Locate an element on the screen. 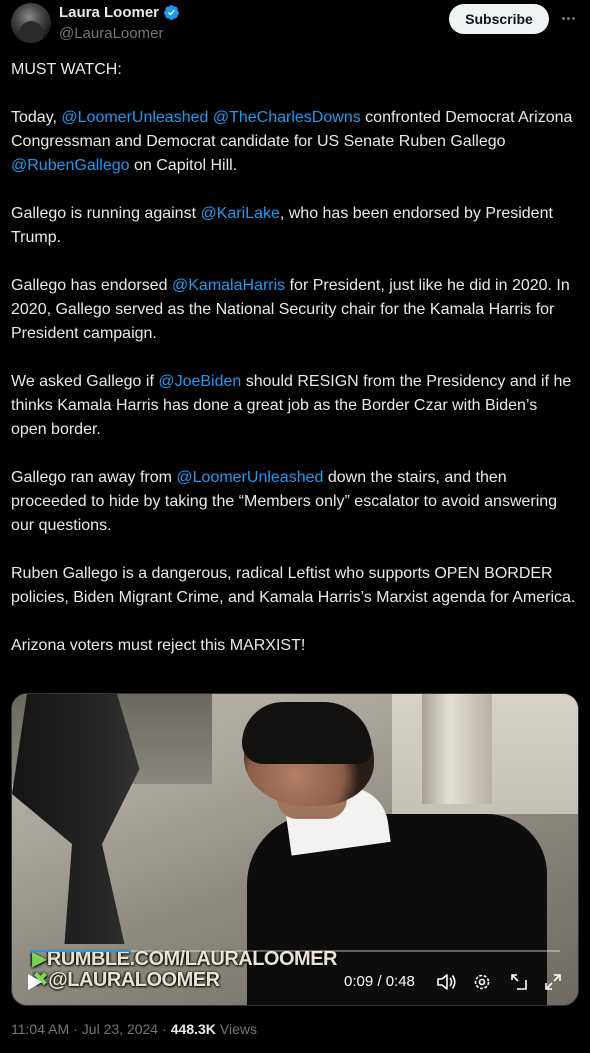 This screenshot has height=1053, width=590. tweet-time: 11:04 AM is located at coordinates (40, 1029).